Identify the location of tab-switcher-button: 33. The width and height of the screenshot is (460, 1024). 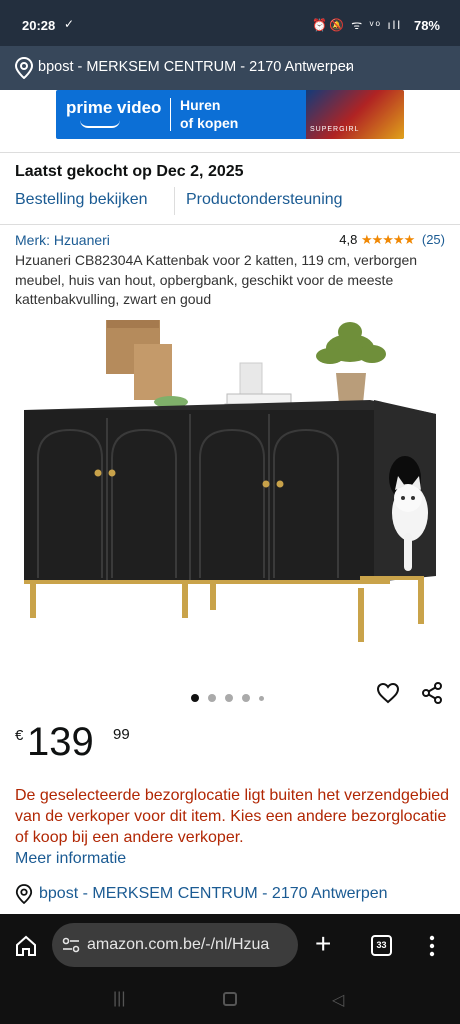
(381, 945).